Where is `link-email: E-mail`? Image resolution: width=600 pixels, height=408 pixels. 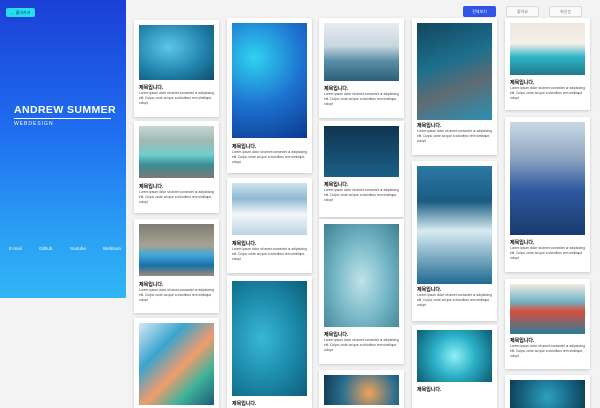
link-email: E-mail is located at coordinates (15, 248).